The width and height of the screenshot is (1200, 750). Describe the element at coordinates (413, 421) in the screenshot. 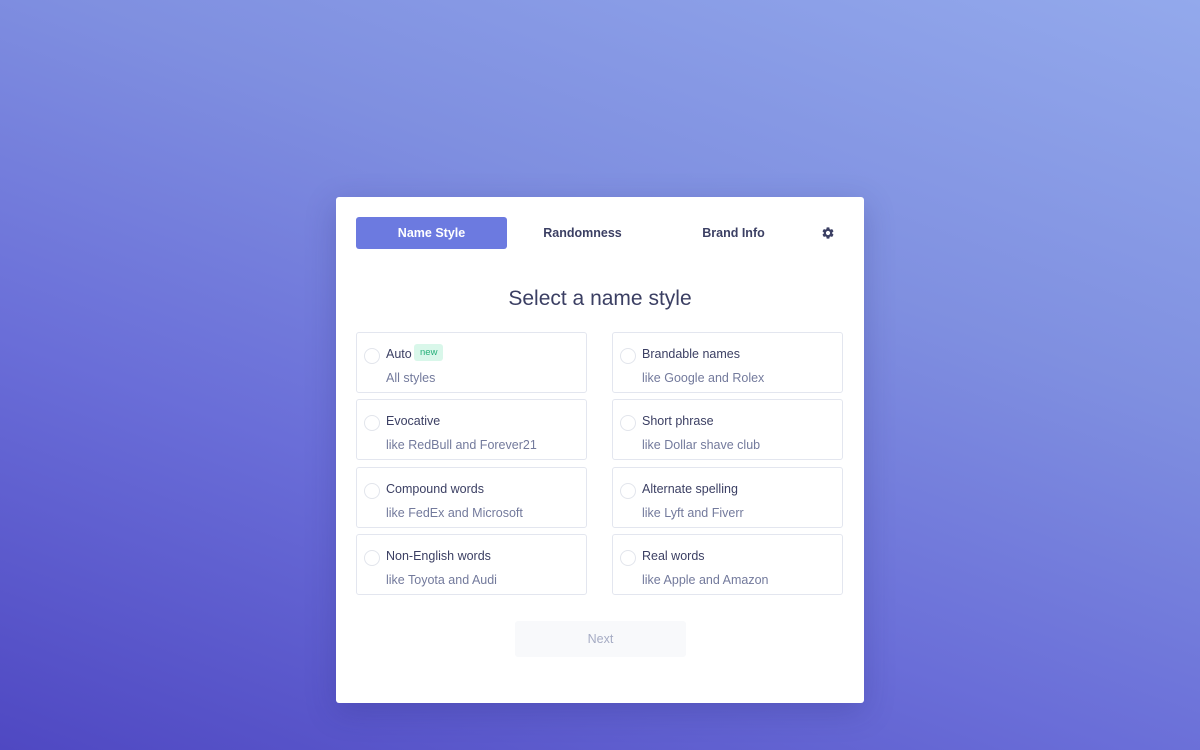

I see `option-label: Evocative` at that location.